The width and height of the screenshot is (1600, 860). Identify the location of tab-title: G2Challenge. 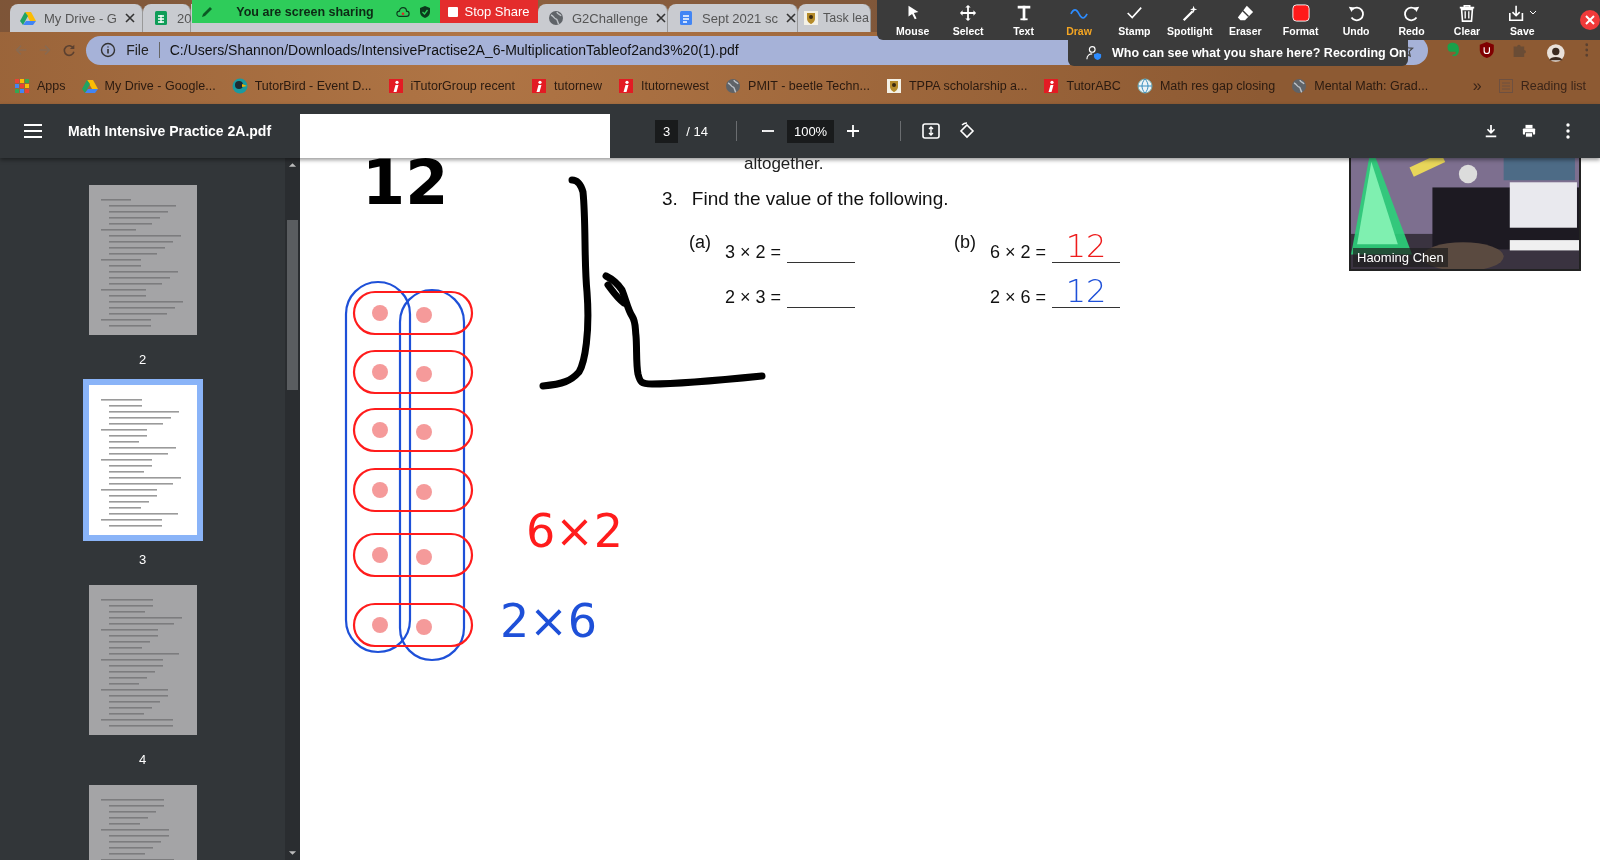
(610, 18).